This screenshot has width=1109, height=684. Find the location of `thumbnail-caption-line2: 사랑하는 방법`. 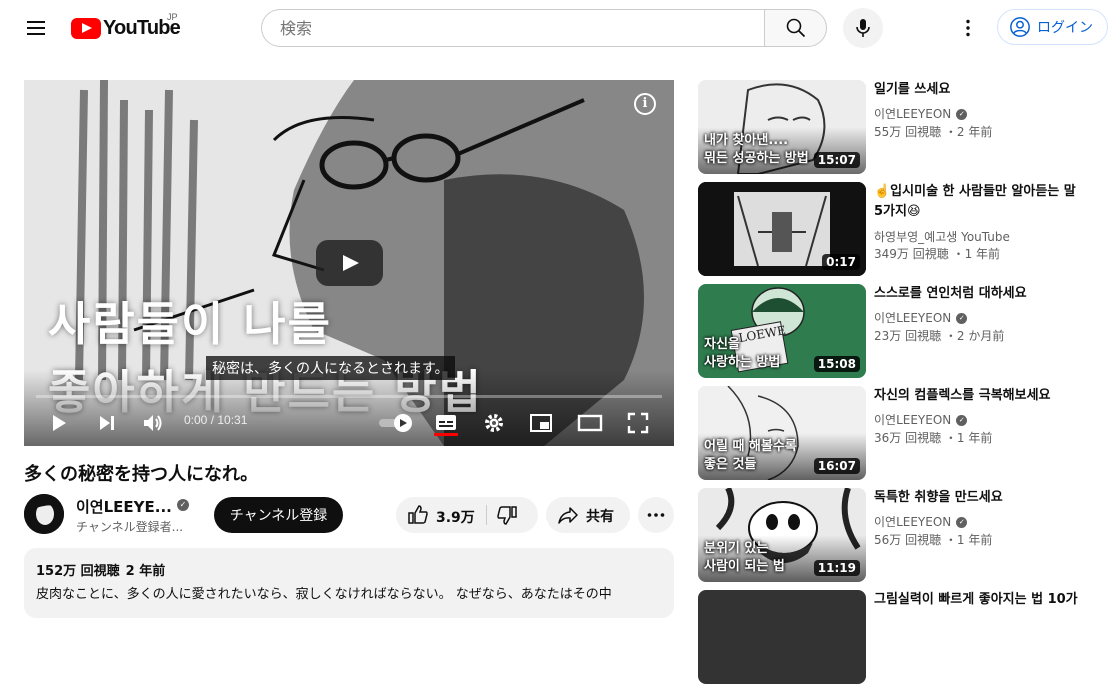

thumbnail-caption-line2: 사랑하는 방법 is located at coordinates (742, 362).